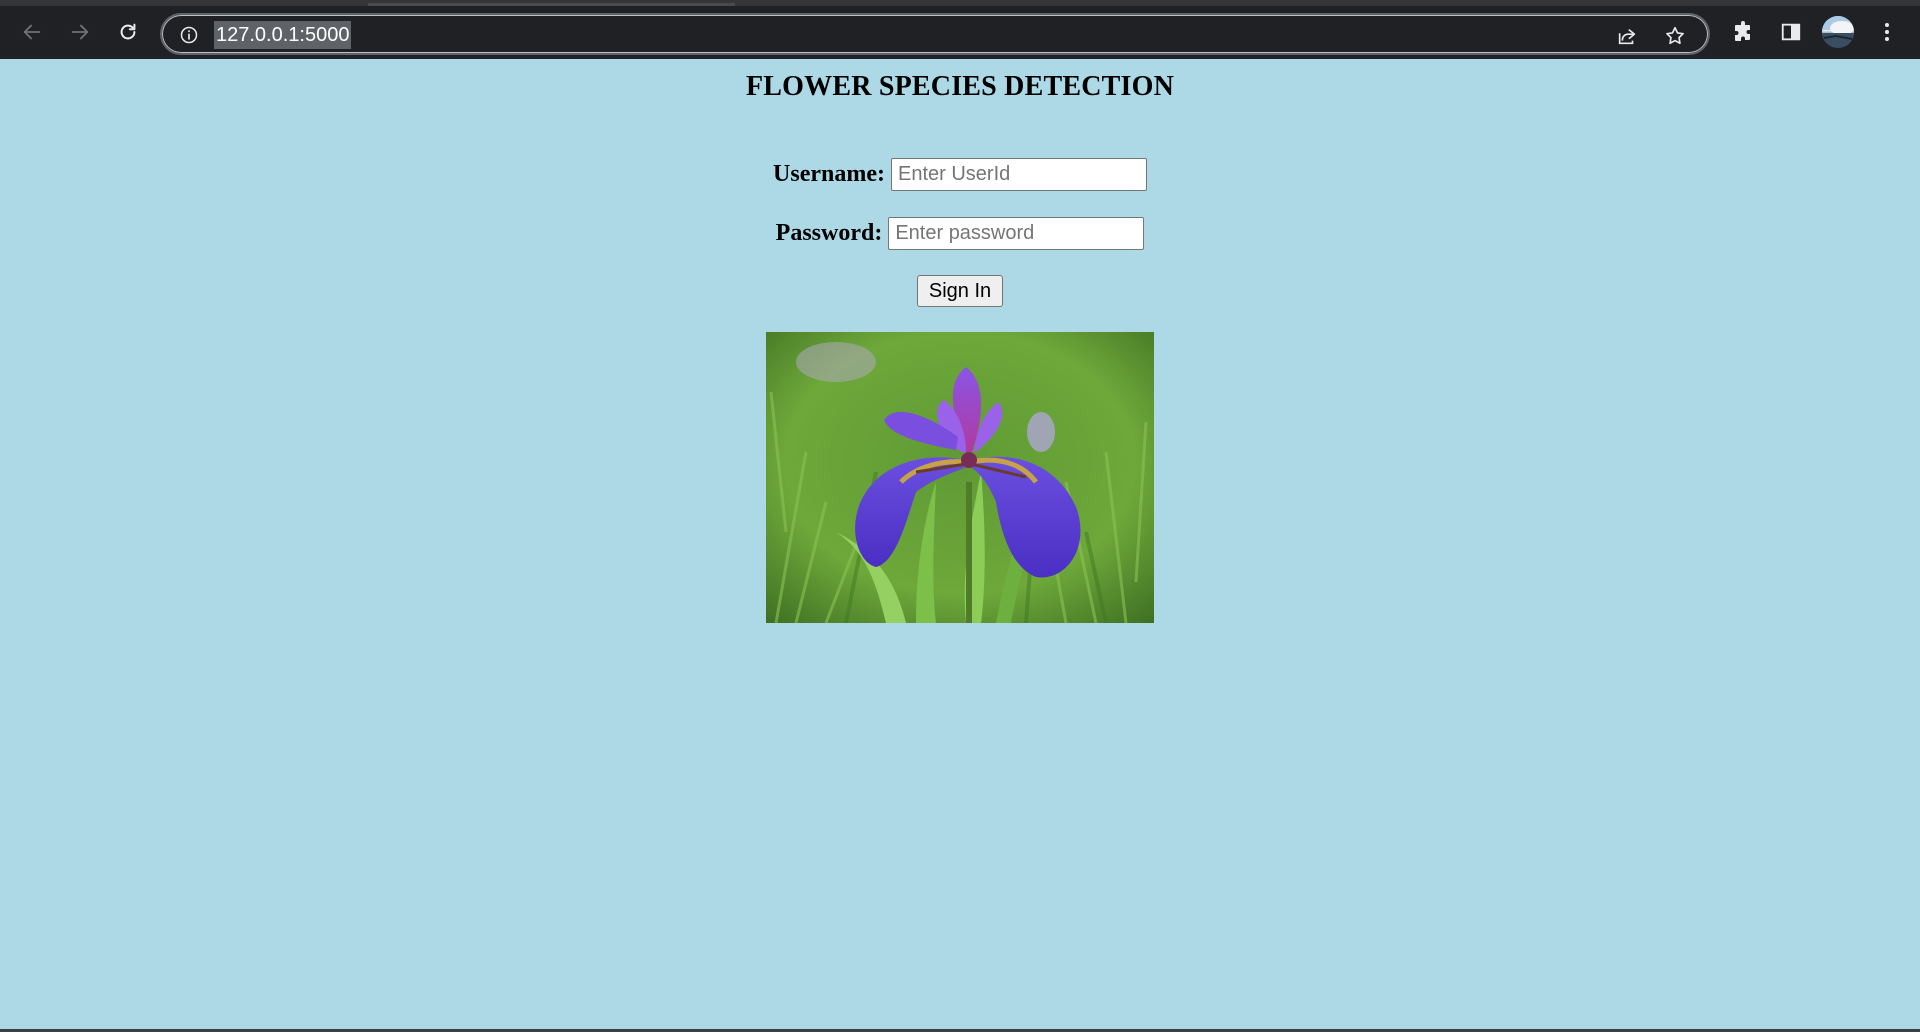 This screenshot has width=1920, height=1032. What do you see at coordinates (189, 35) in the screenshot?
I see `info-icon` at bounding box center [189, 35].